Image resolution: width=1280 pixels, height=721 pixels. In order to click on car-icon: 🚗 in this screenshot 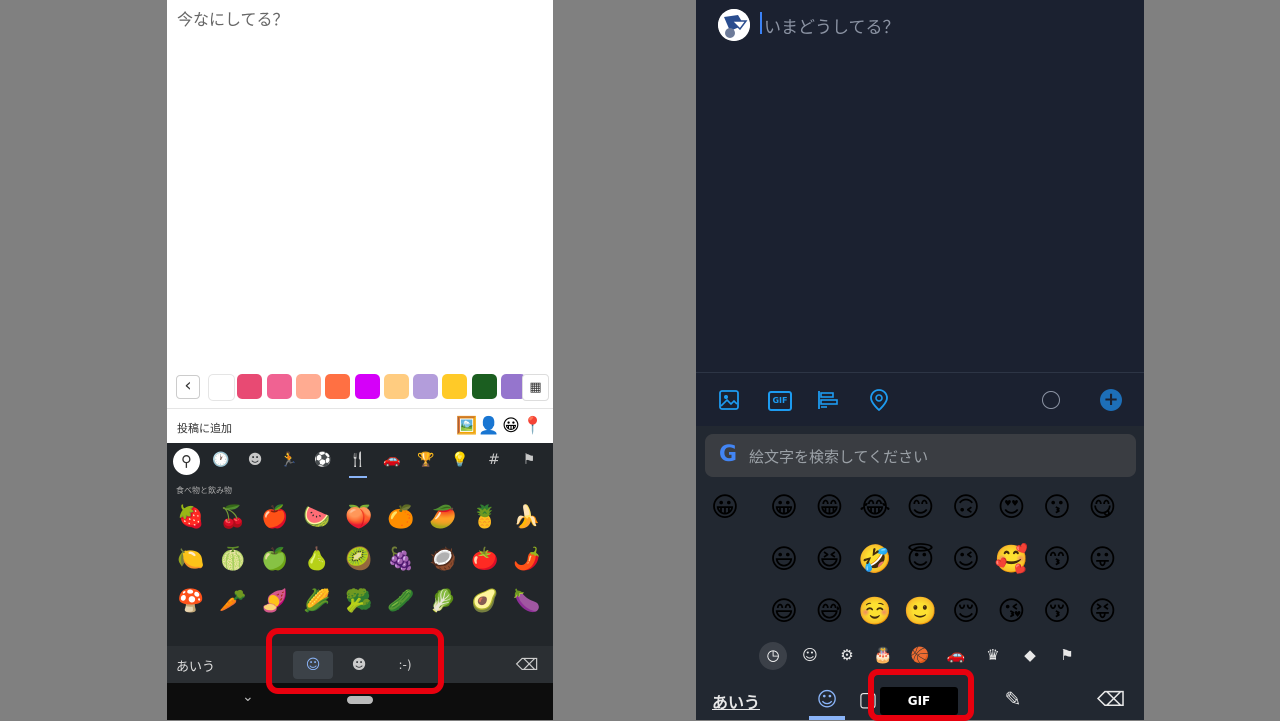, I will do `click(956, 655)`.